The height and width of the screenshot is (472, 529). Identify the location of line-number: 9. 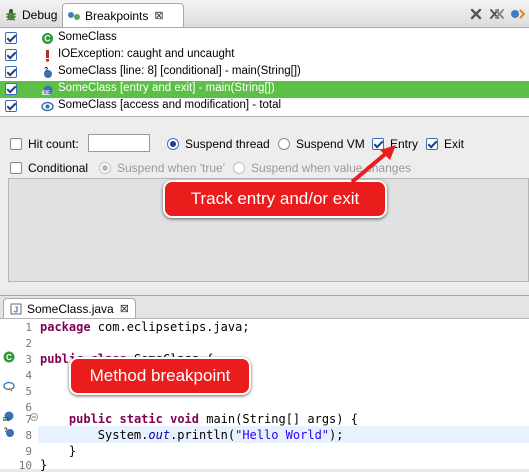
(28, 451).